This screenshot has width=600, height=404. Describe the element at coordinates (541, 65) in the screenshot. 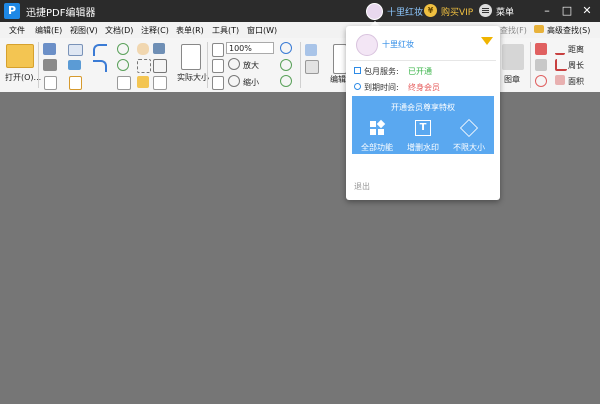

I see `eraser-icon` at that location.